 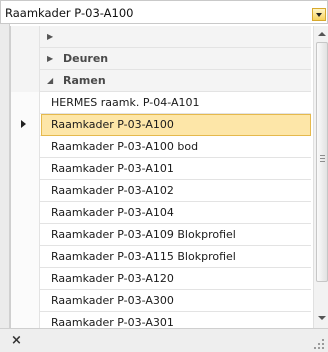 I want to click on triangle-down-icon: ◢, so click(x=50, y=80).